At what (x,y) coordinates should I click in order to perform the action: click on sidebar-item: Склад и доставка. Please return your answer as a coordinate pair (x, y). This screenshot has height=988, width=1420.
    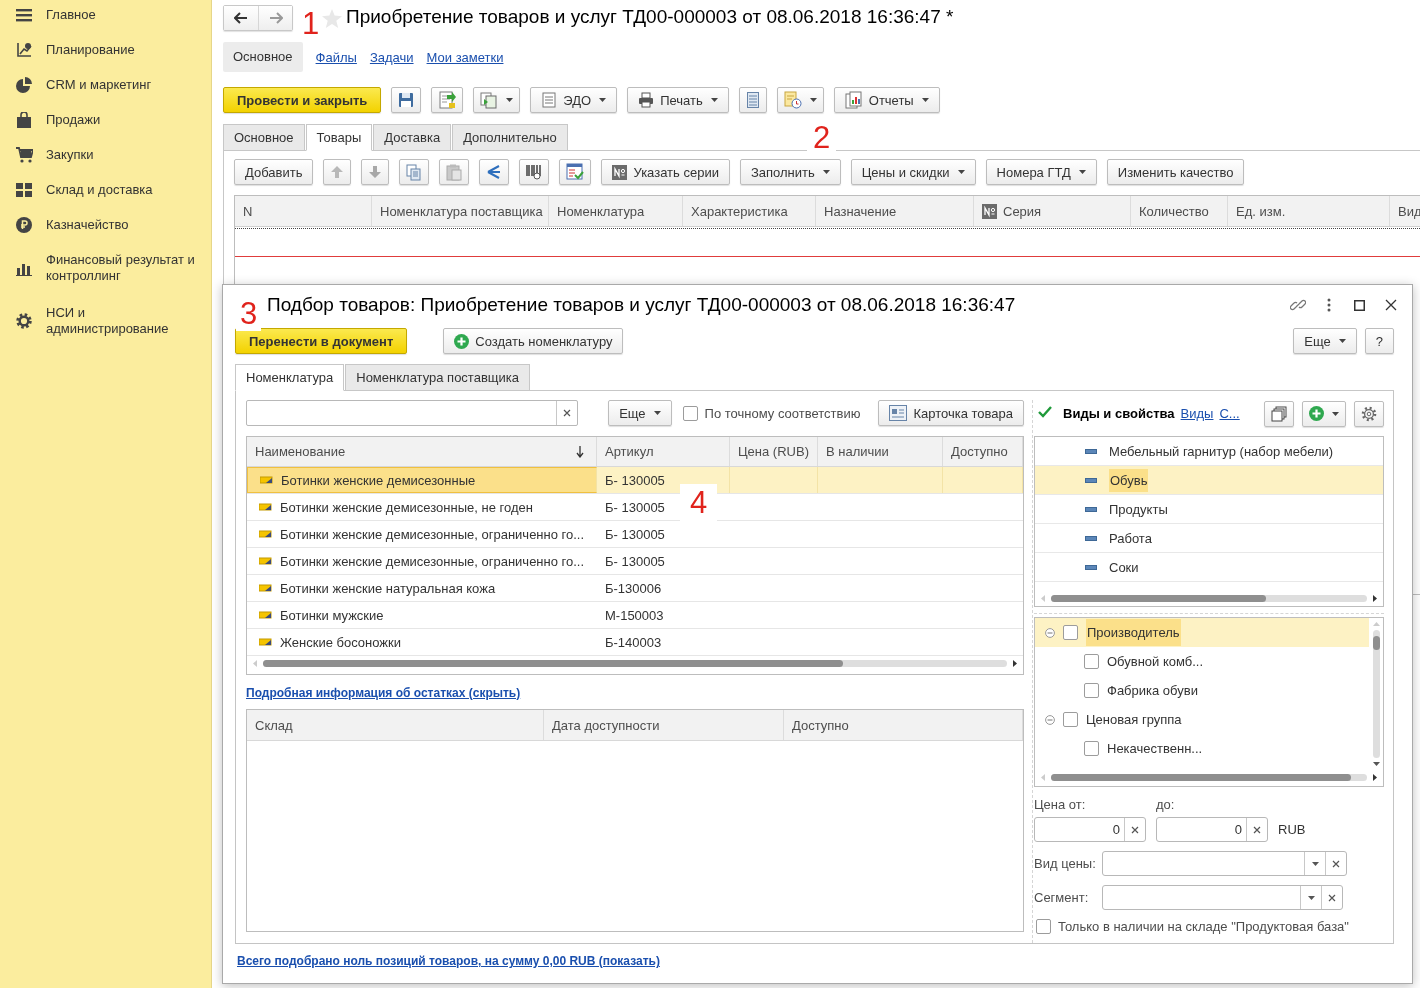
    Looking at the image, I should click on (105, 189).